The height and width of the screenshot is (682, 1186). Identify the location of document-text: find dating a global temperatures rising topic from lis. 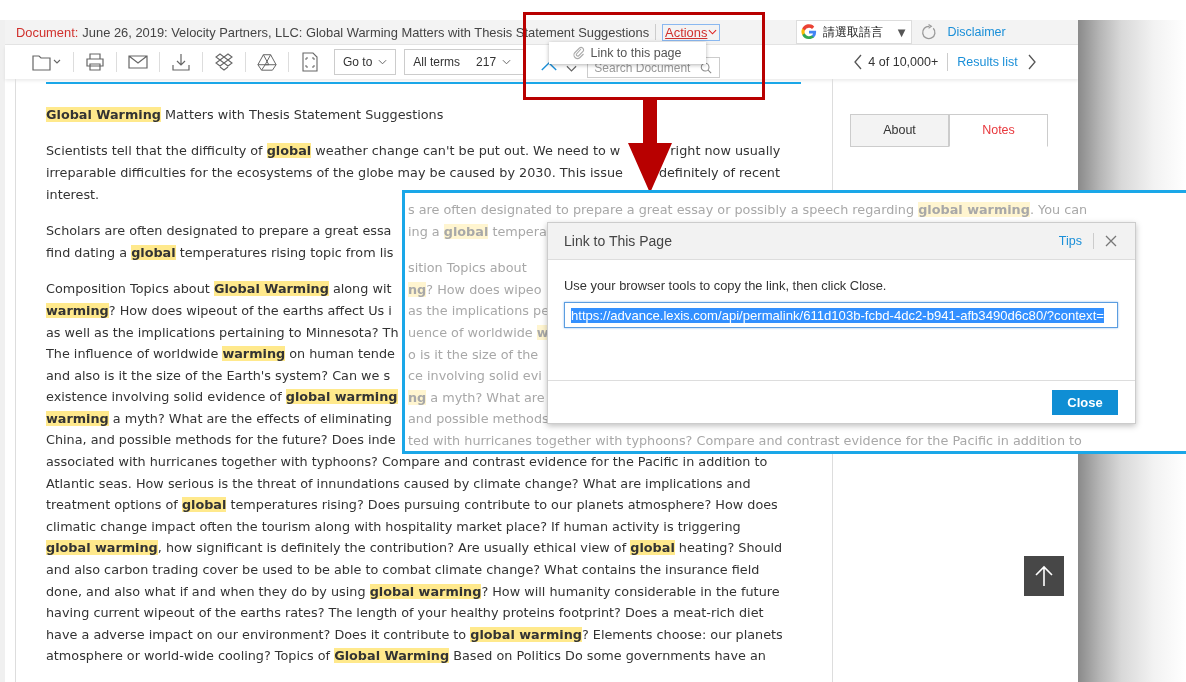
(220, 252).